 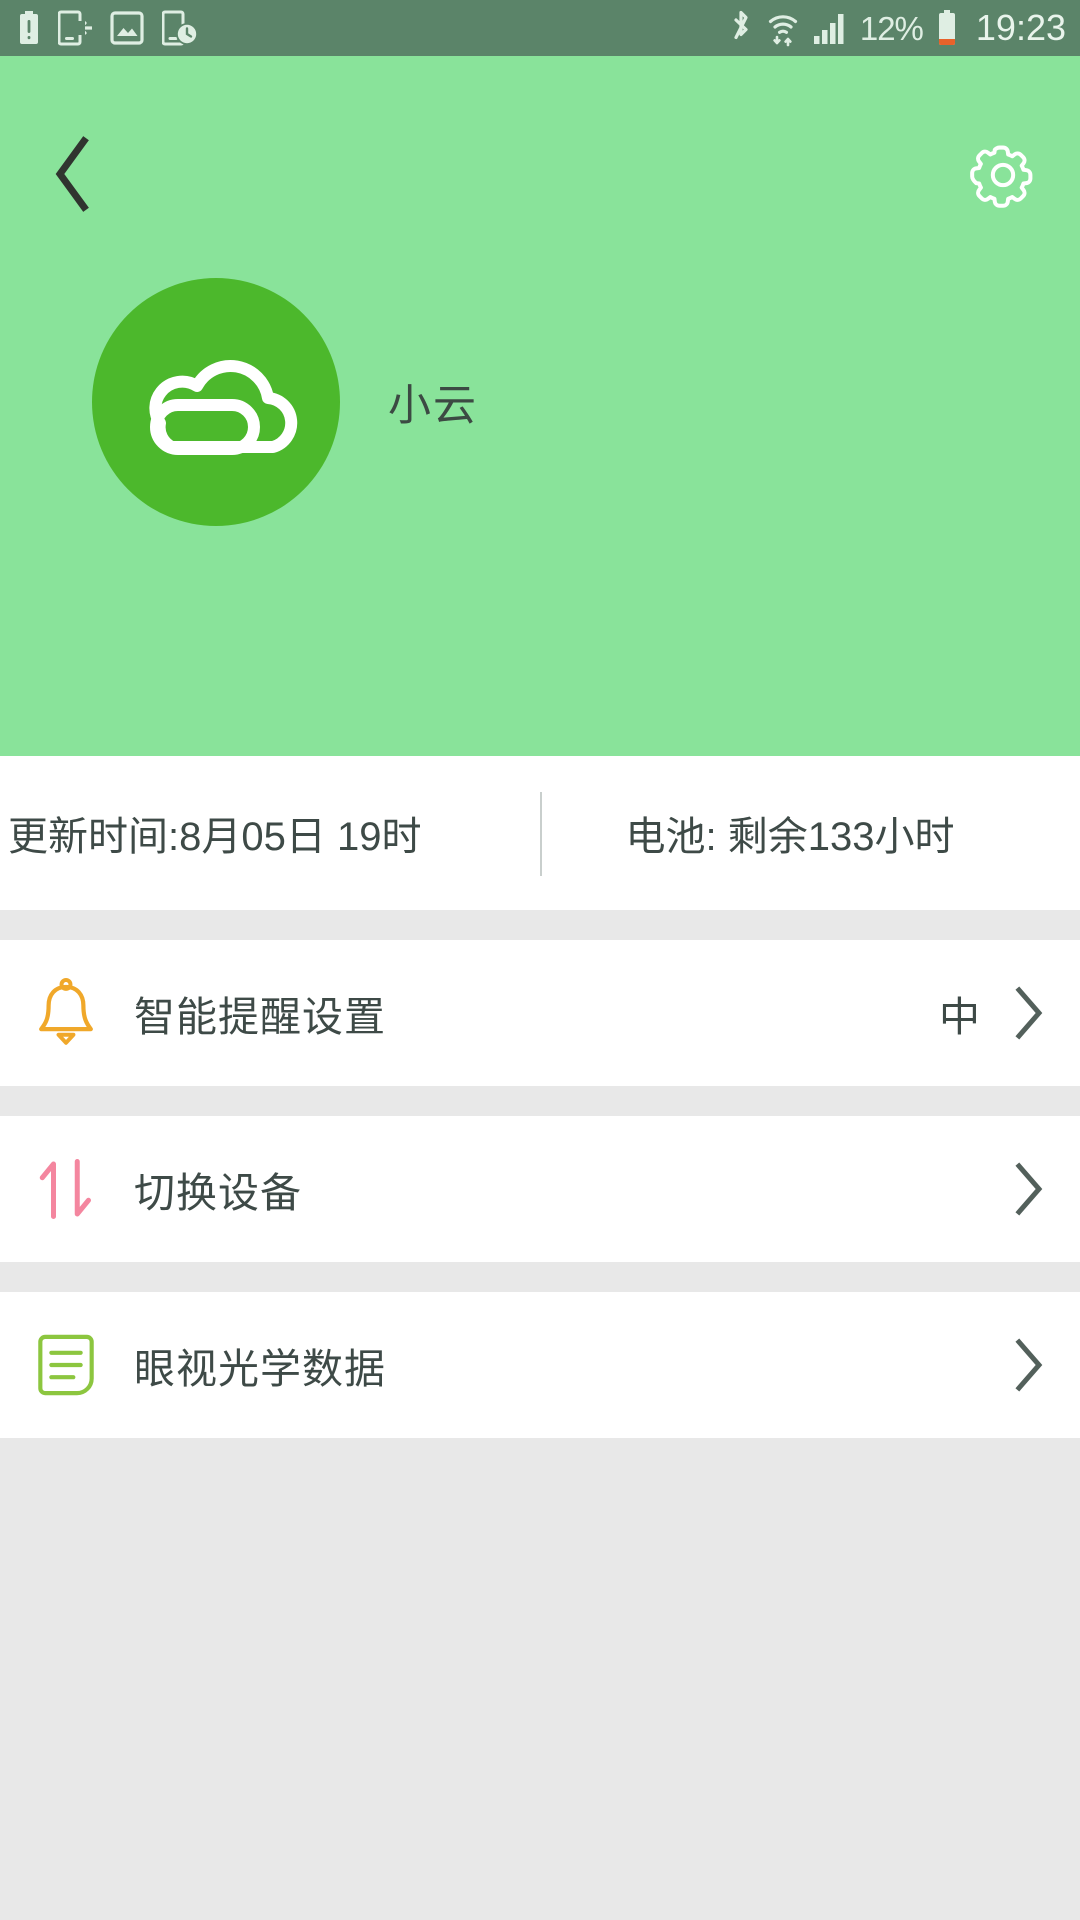 What do you see at coordinates (218, 1193) in the screenshot?
I see `list-item-label: 切换设备` at bounding box center [218, 1193].